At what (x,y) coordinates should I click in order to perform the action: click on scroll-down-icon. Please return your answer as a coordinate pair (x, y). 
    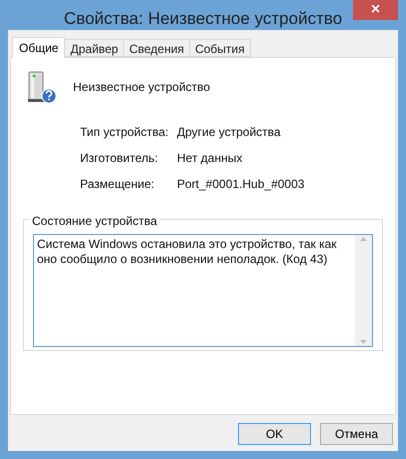
    Looking at the image, I should click on (363, 342).